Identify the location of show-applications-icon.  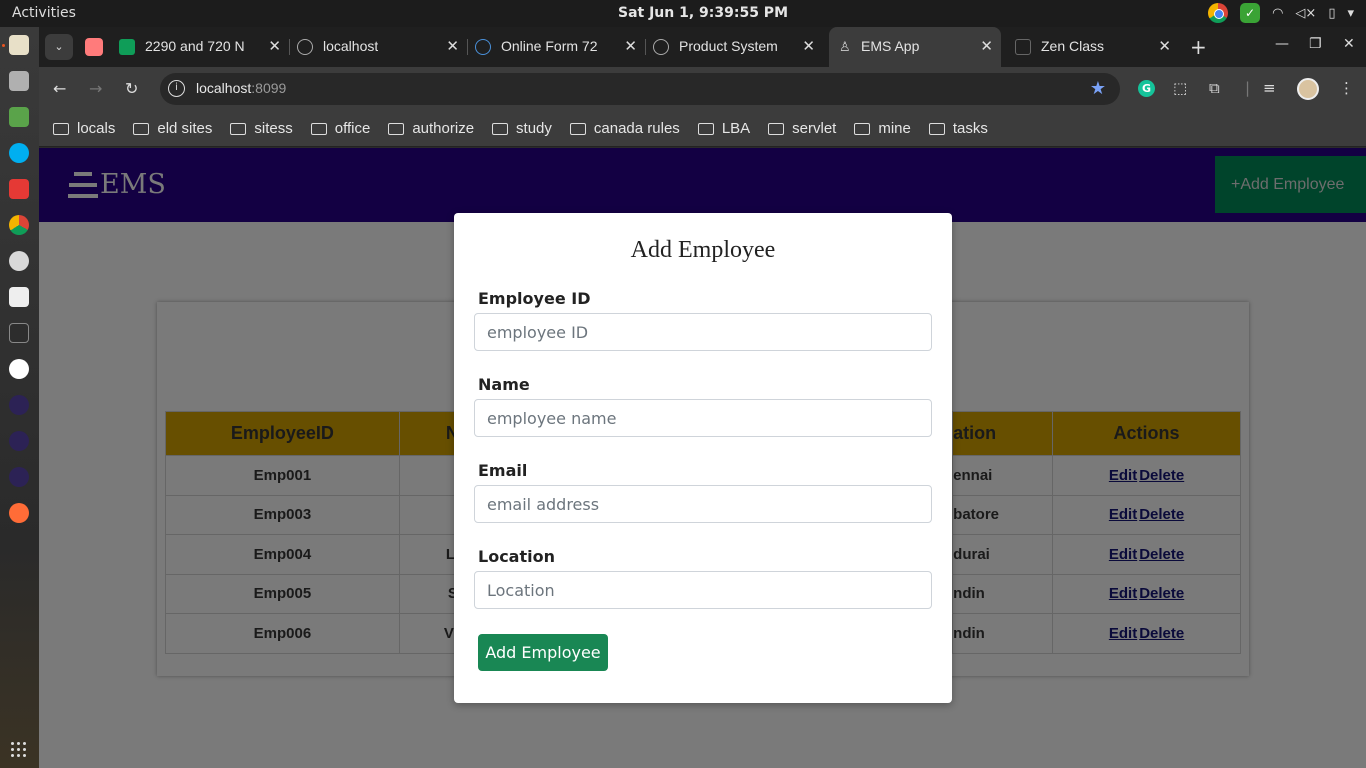
(19, 750).